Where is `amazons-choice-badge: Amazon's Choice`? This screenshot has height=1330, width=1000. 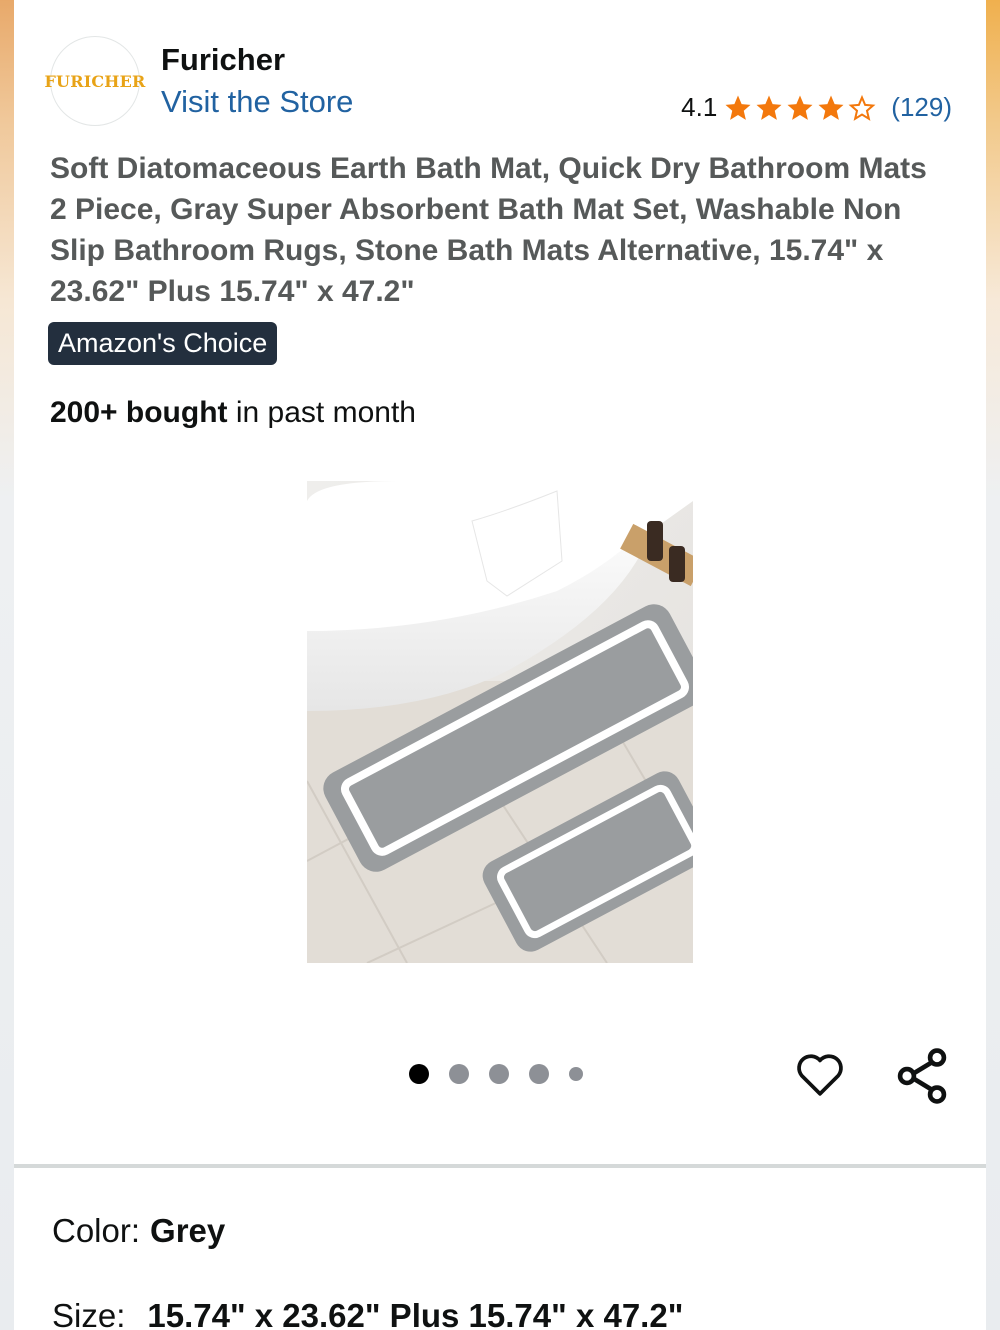 amazons-choice-badge: Amazon's Choice is located at coordinates (163, 343).